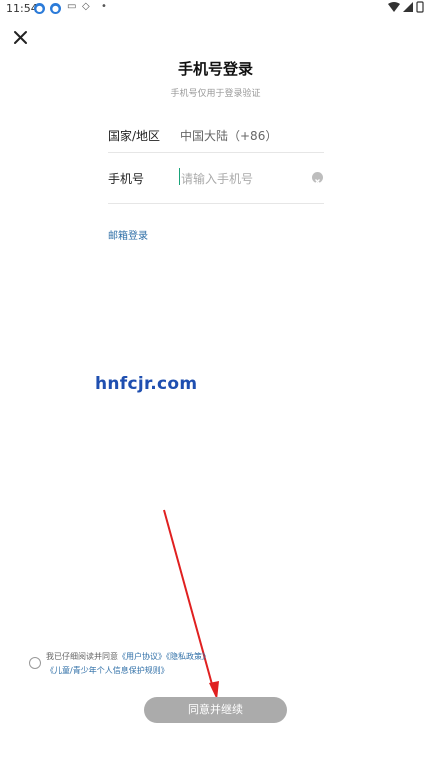 The image size is (431, 766). I want to click on agree-checkbox, so click(35, 663).